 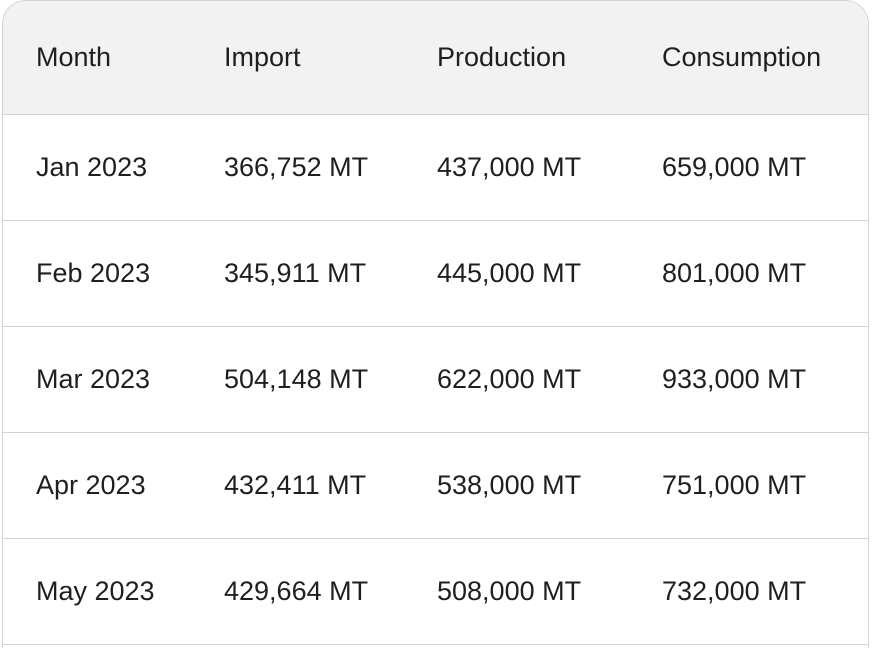 I want to click on header-month: Month, so click(x=74, y=57).